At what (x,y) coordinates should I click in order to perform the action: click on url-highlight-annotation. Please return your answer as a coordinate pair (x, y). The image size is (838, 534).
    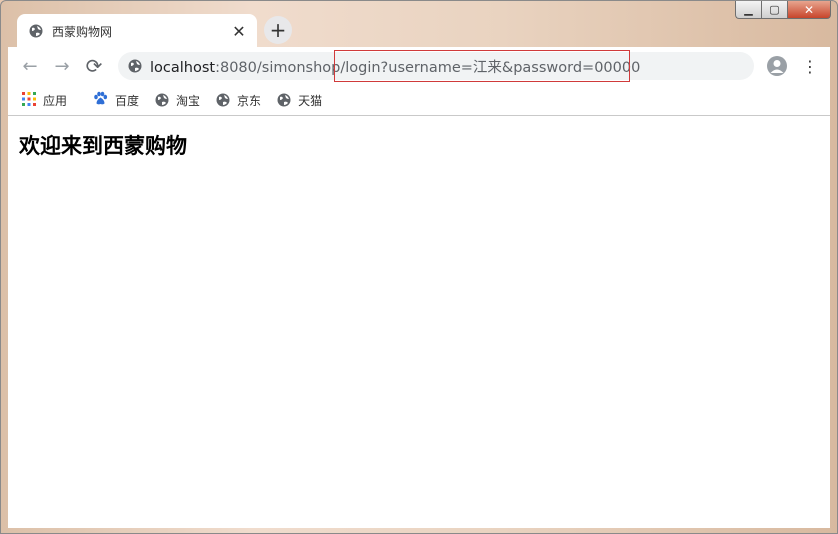
    Looking at the image, I should click on (482, 66).